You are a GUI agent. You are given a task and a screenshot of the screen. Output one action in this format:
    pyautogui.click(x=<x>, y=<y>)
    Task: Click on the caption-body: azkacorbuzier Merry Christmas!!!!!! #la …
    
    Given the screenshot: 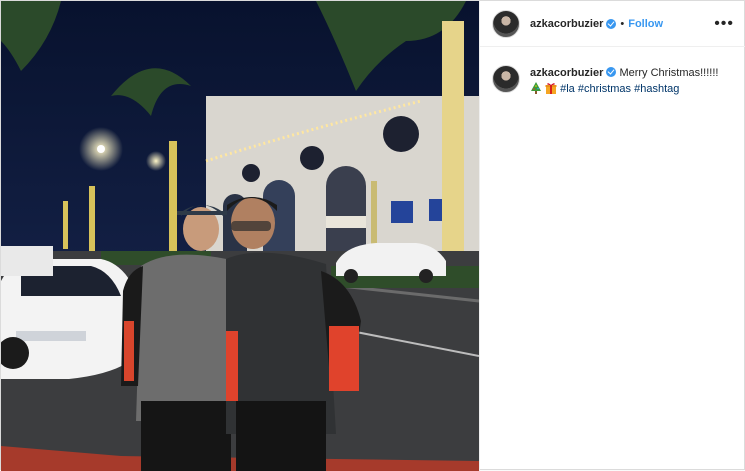 What is the action you would take?
    pyautogui.click(x=624, y=82)
    